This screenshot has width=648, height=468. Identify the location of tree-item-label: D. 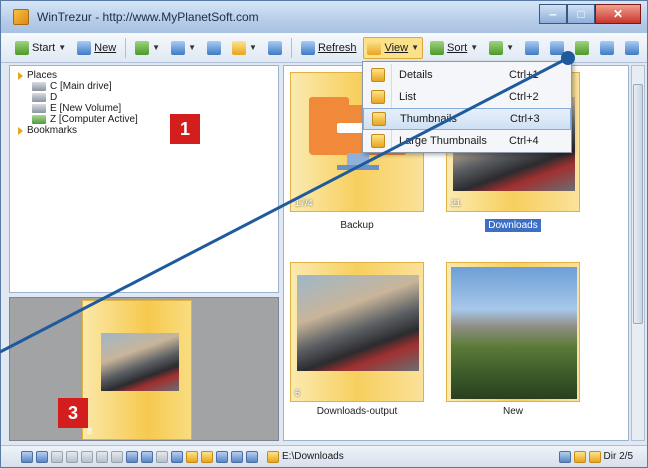
(54, 97).